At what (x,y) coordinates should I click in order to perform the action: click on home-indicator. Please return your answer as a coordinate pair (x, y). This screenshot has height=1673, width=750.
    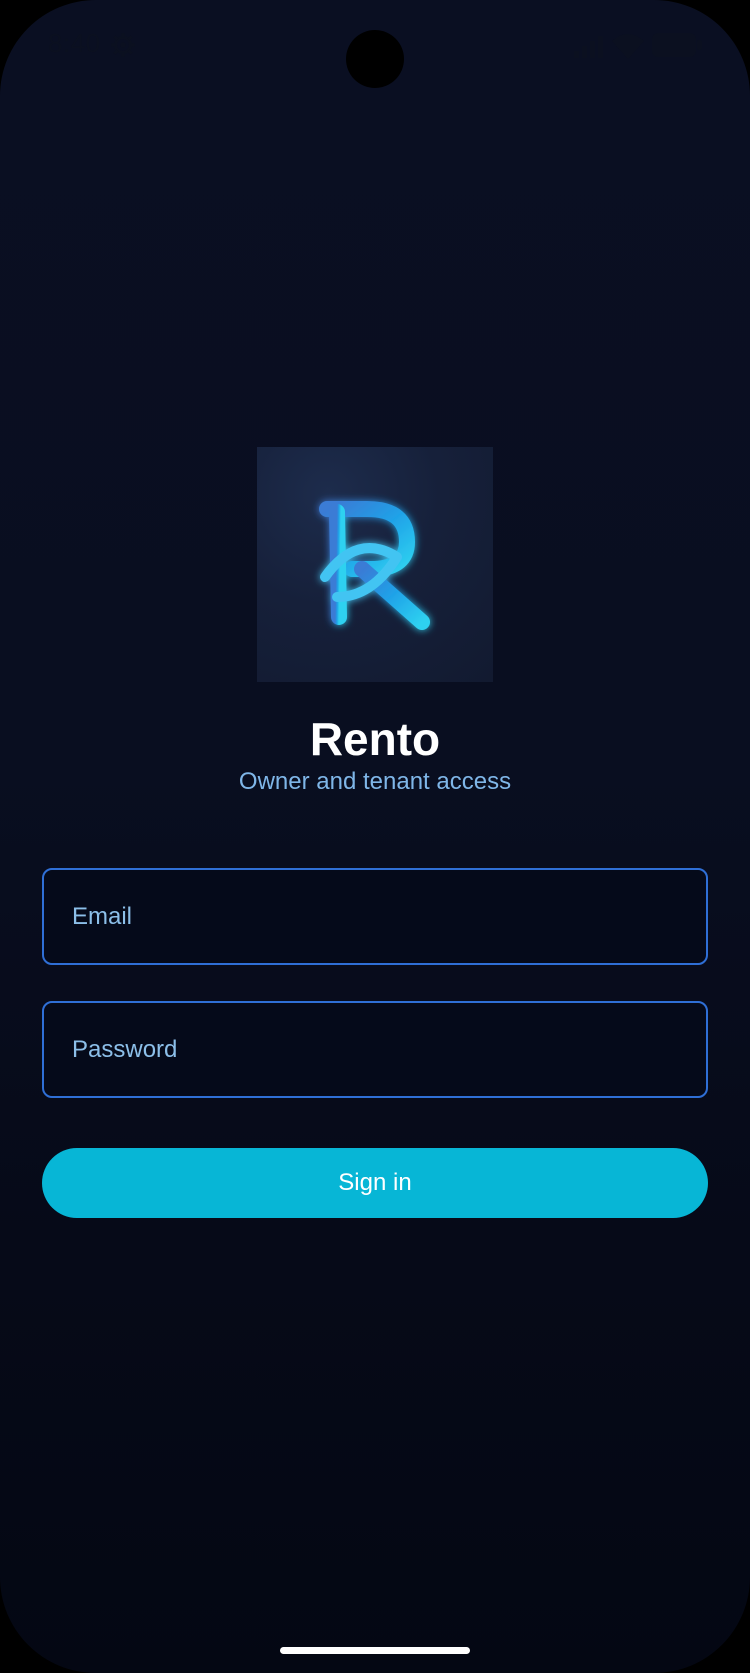
    Looking at the image, I should click on (375, 1650).